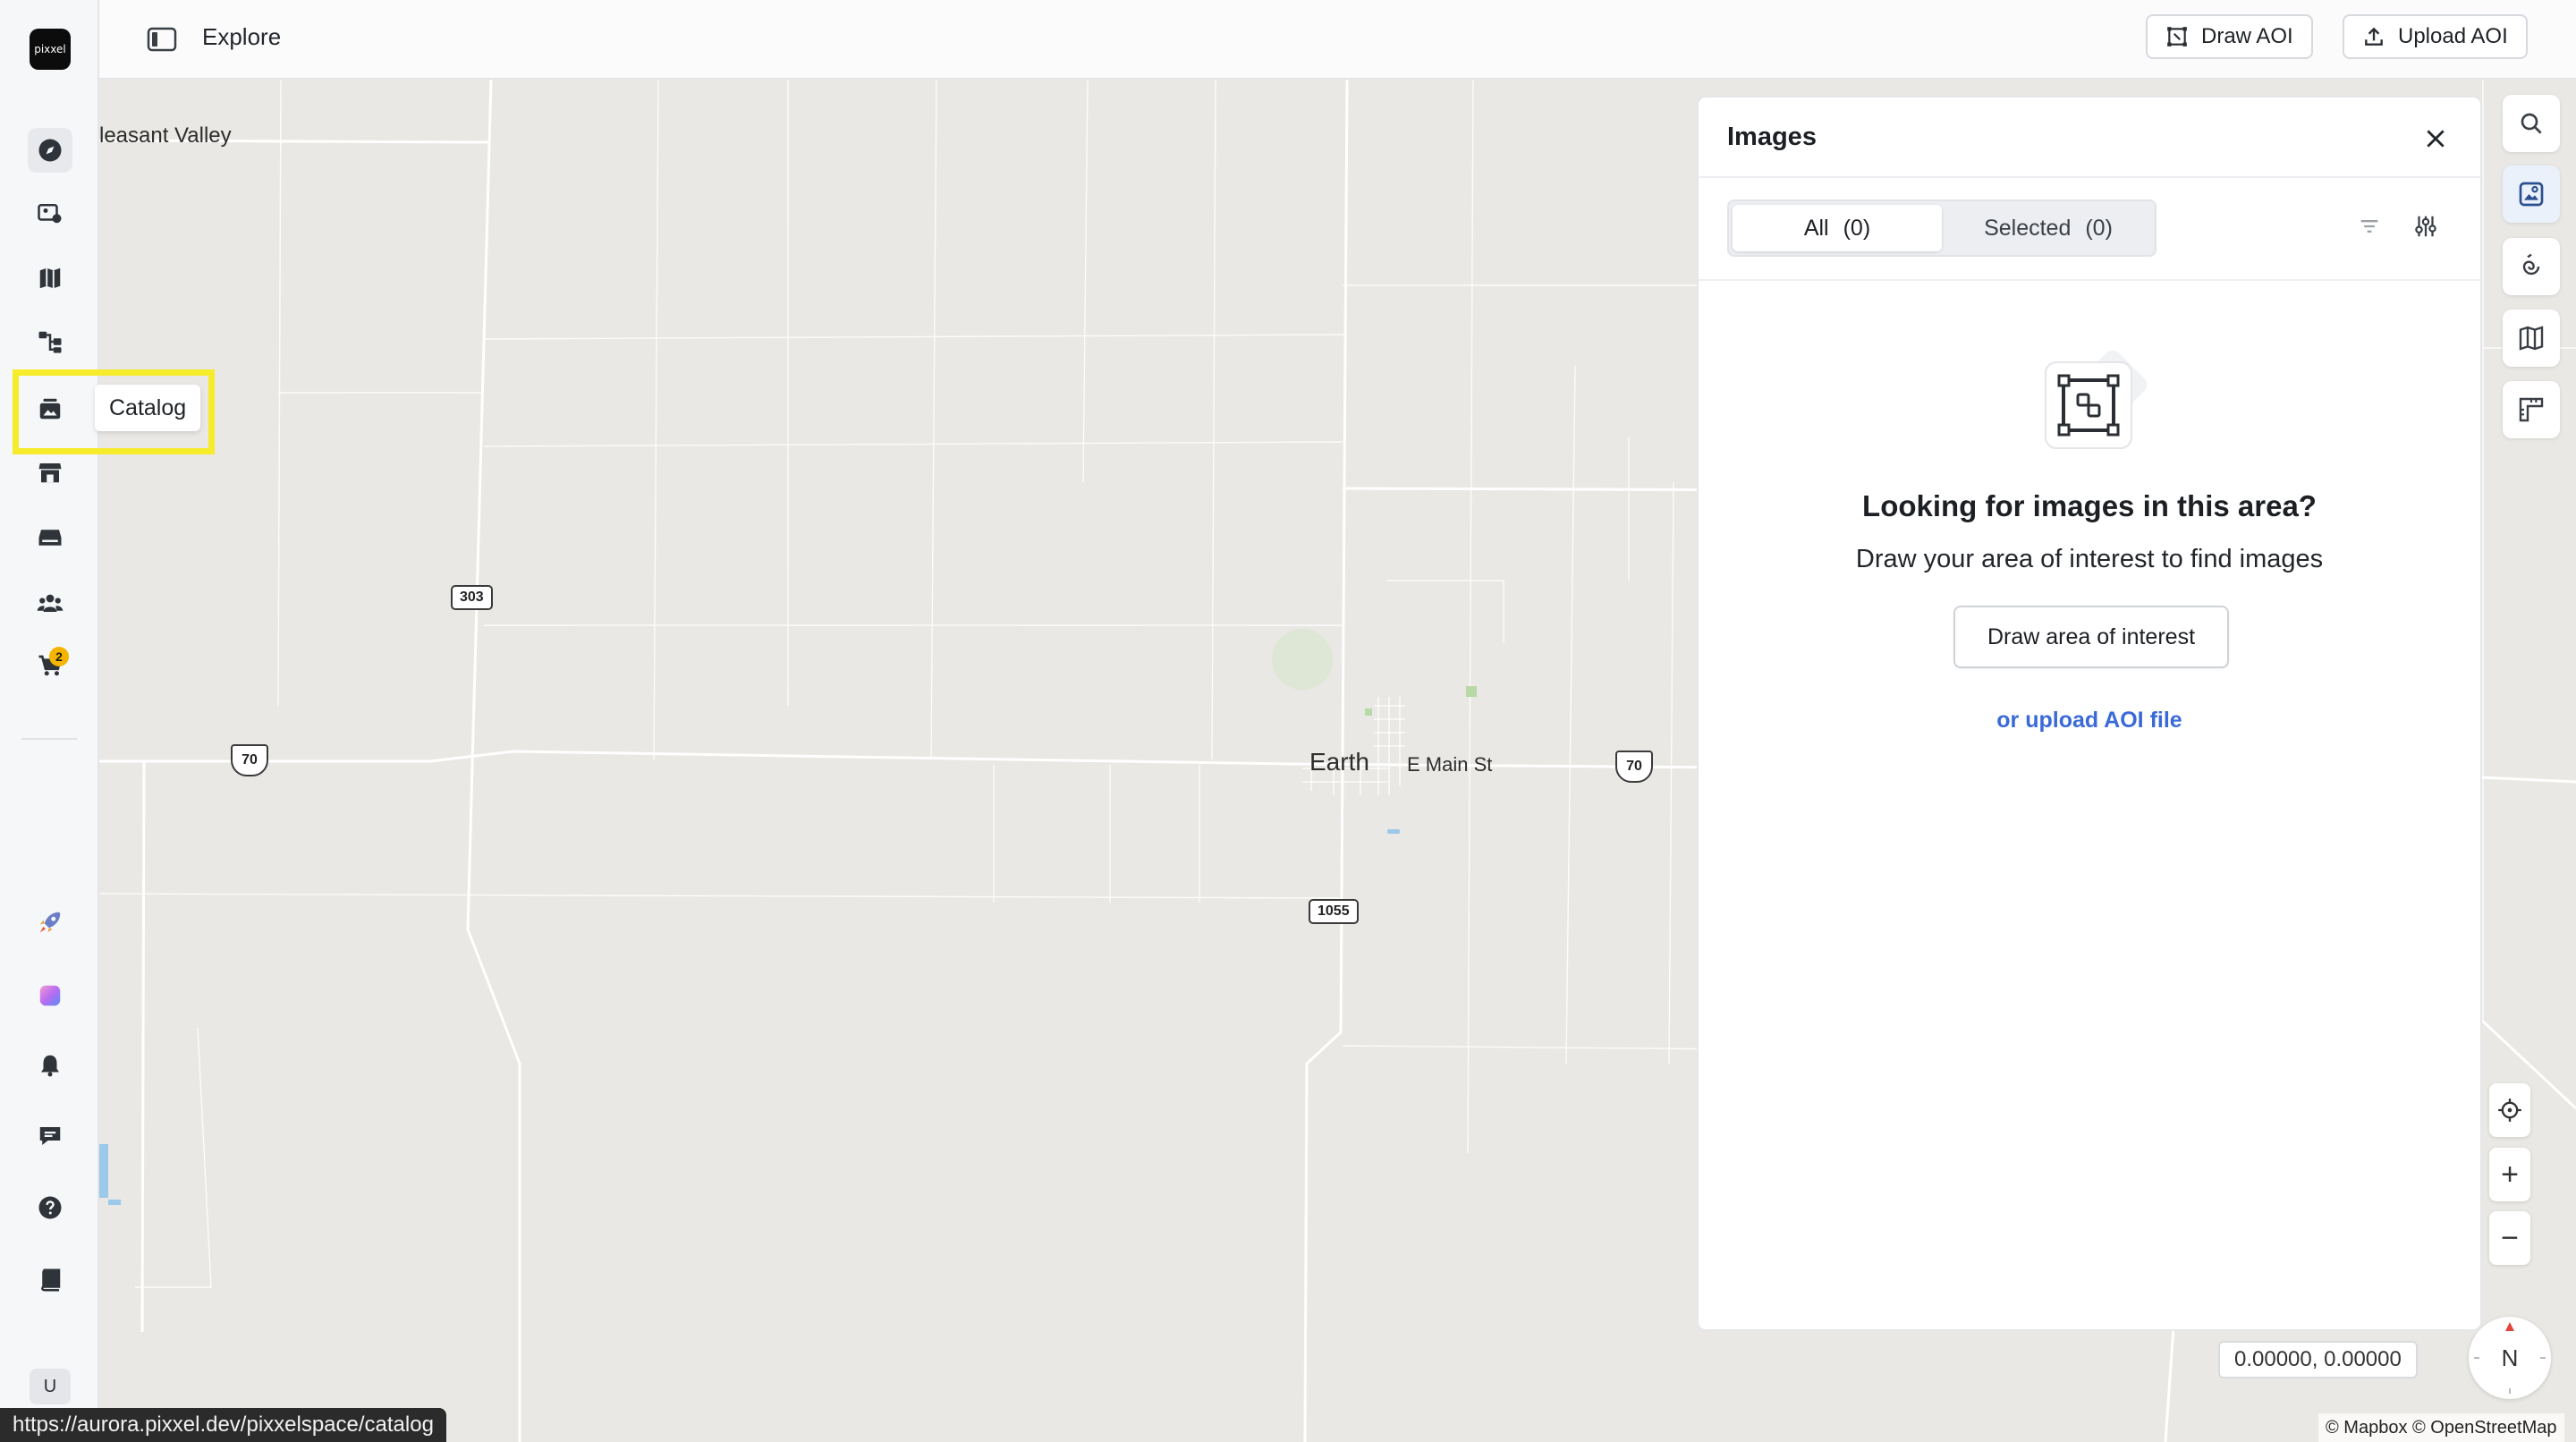  I want to click on panel-toggle-icon, so click(162, 39).